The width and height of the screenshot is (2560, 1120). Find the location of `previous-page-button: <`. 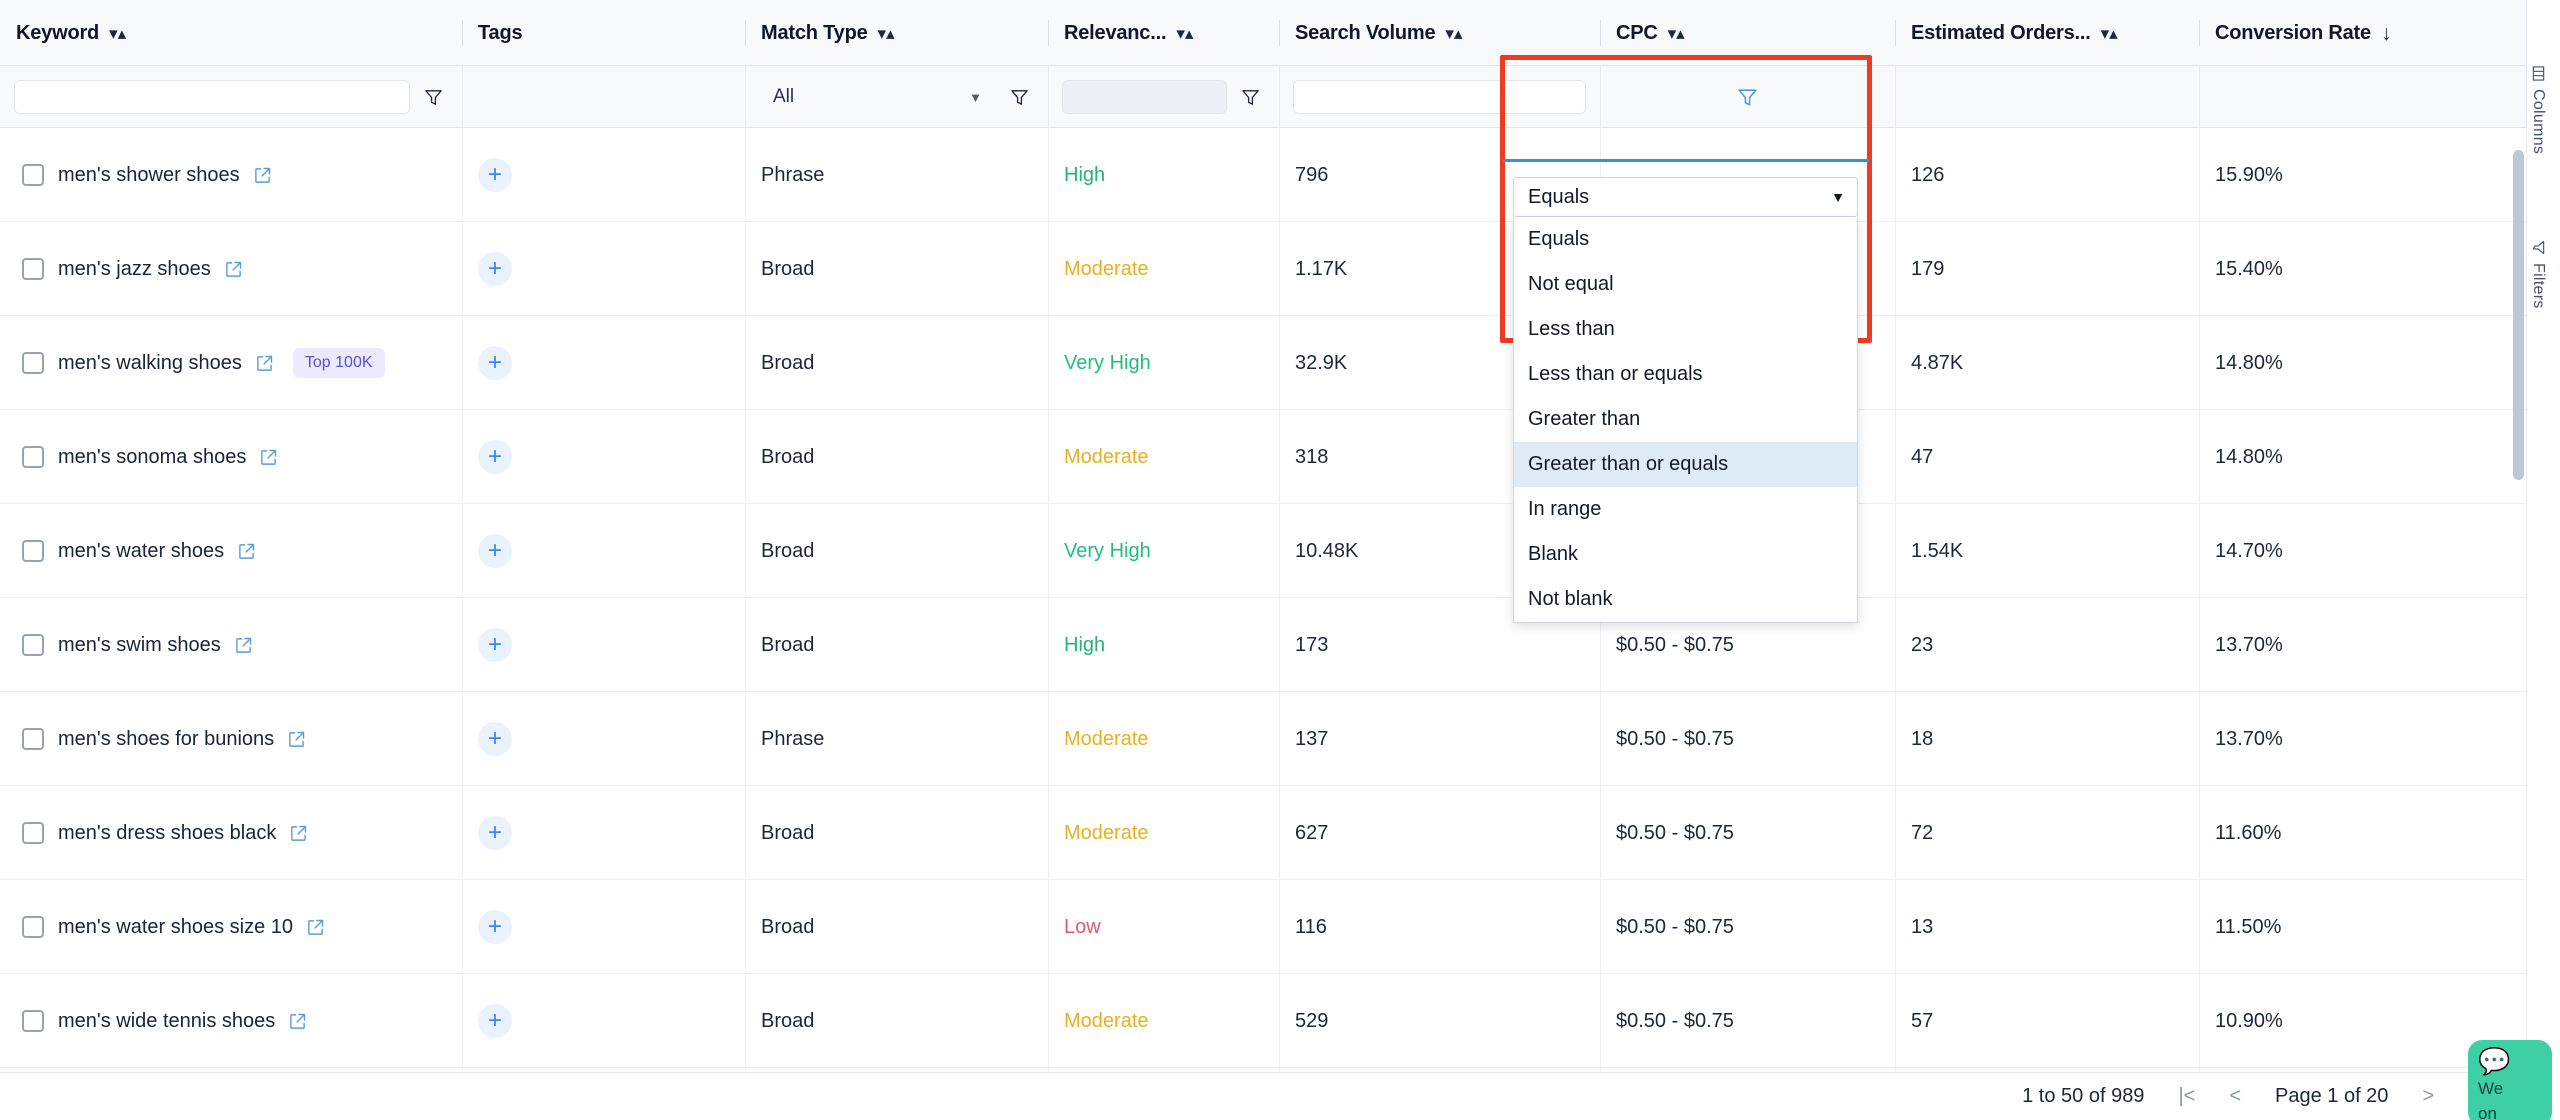

previous-page-button: < is located at coordinates (2235, 1096).